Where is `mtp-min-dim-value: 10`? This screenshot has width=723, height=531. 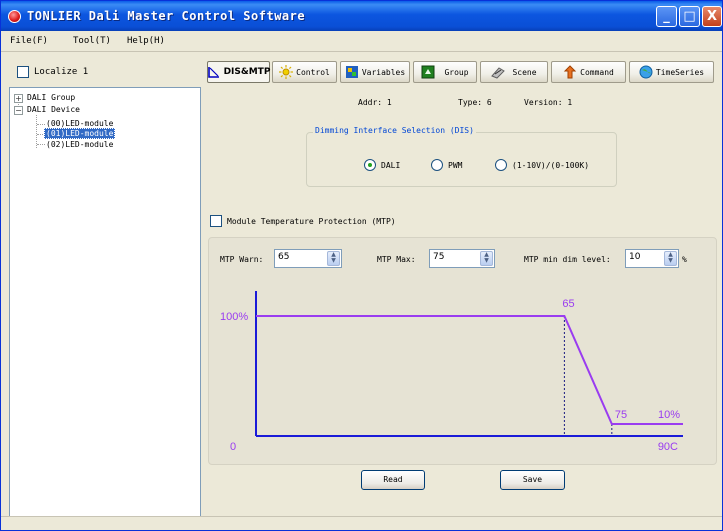 mtp-min-dim-value: 10 is located at coordinates (635, 257).